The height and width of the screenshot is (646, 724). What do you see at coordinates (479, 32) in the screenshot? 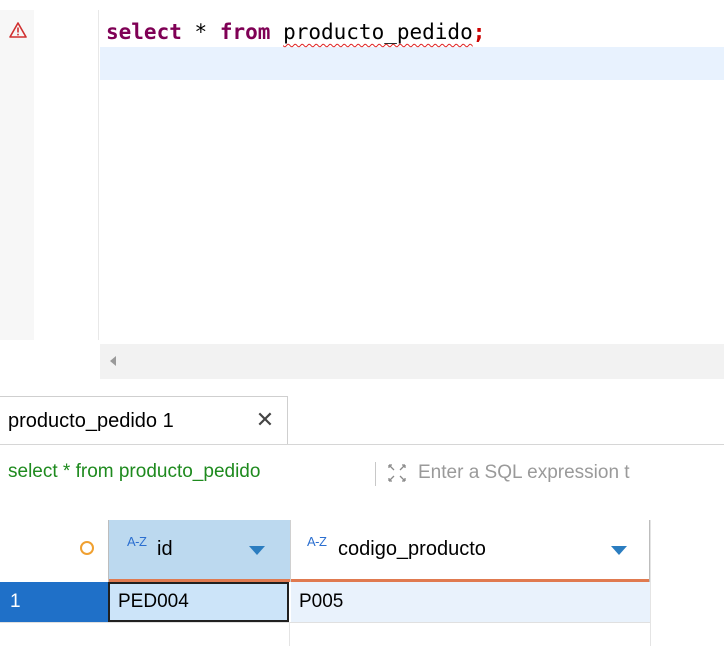
I see `semicolon-token: ;` at bounding box center [479, 32].